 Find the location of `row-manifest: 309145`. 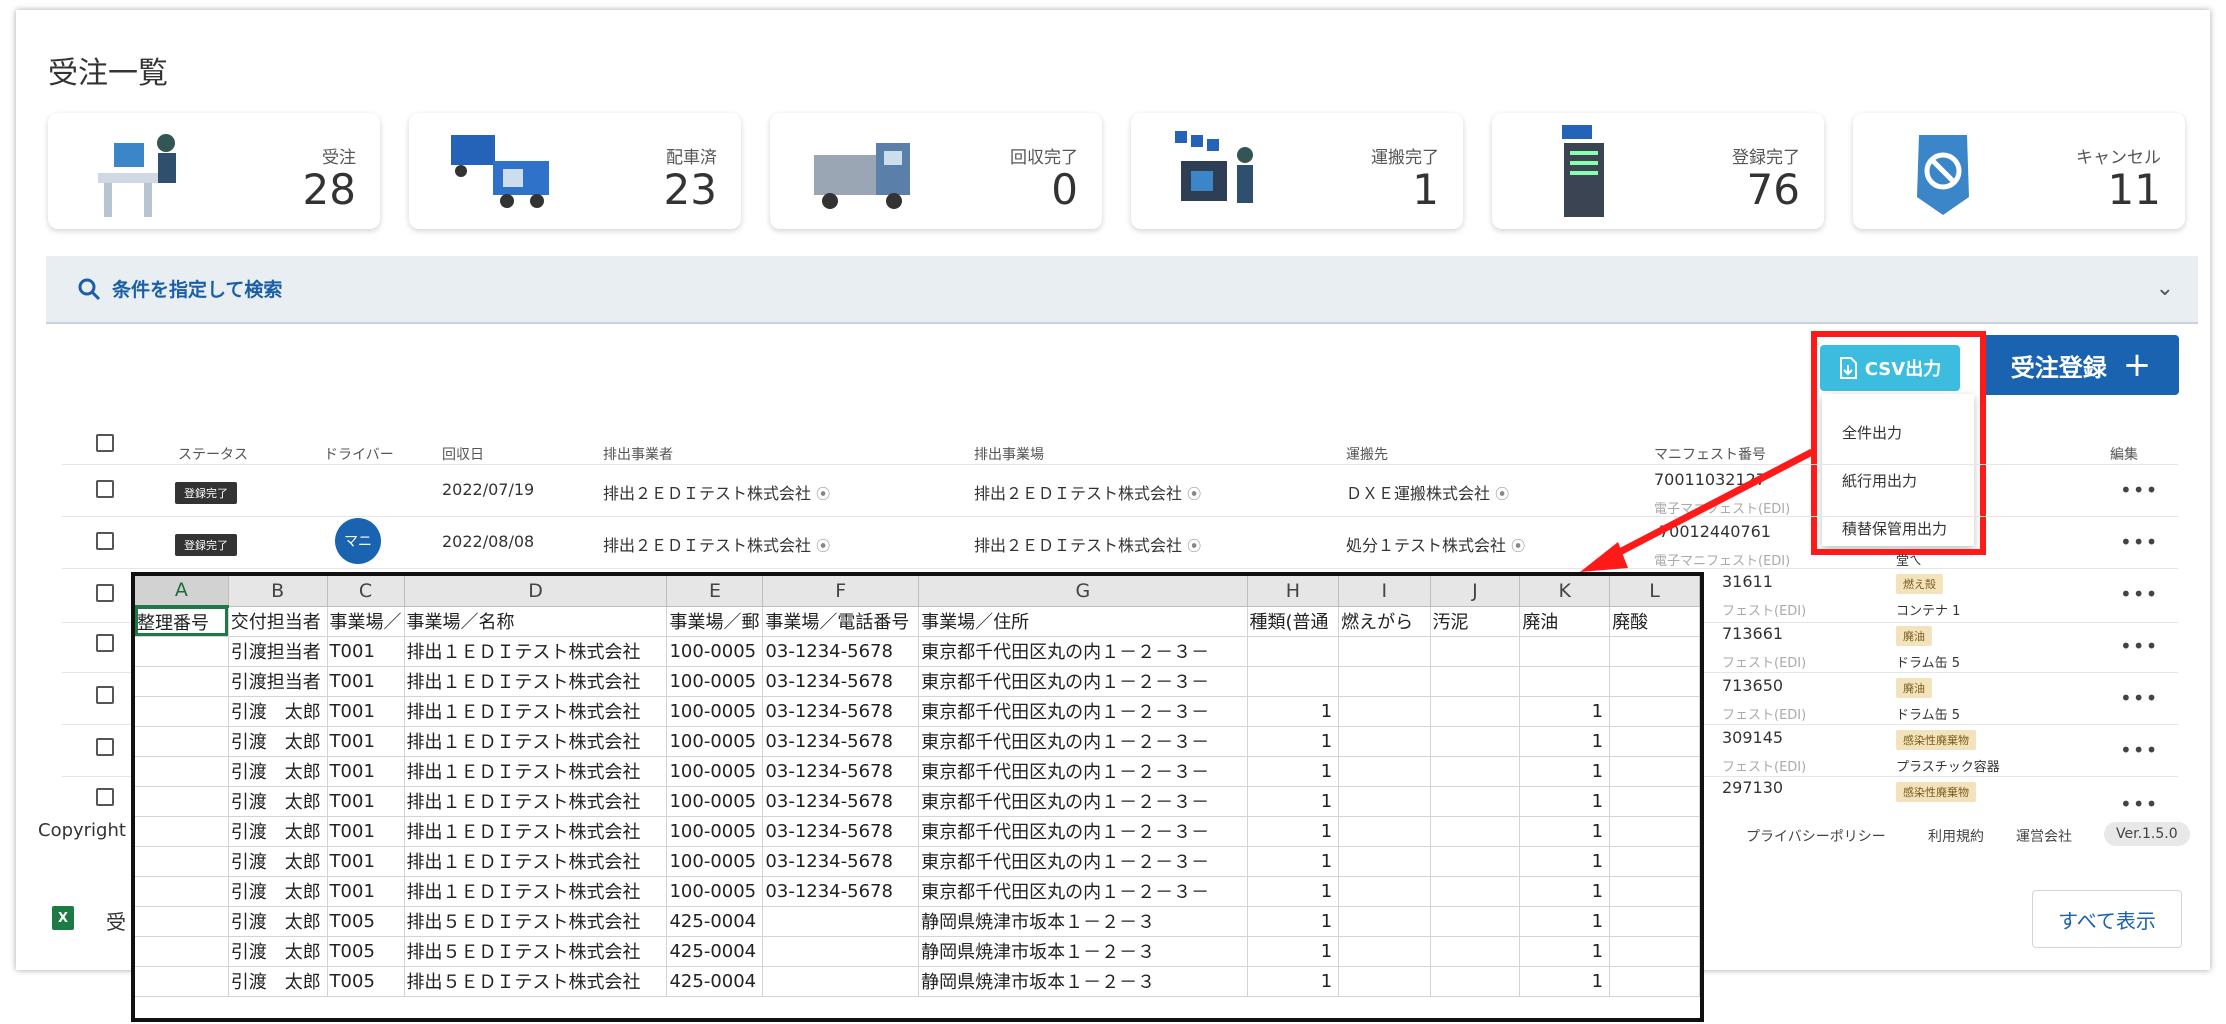

row-manifest: 309145 is located at coordinates (1752, 737).